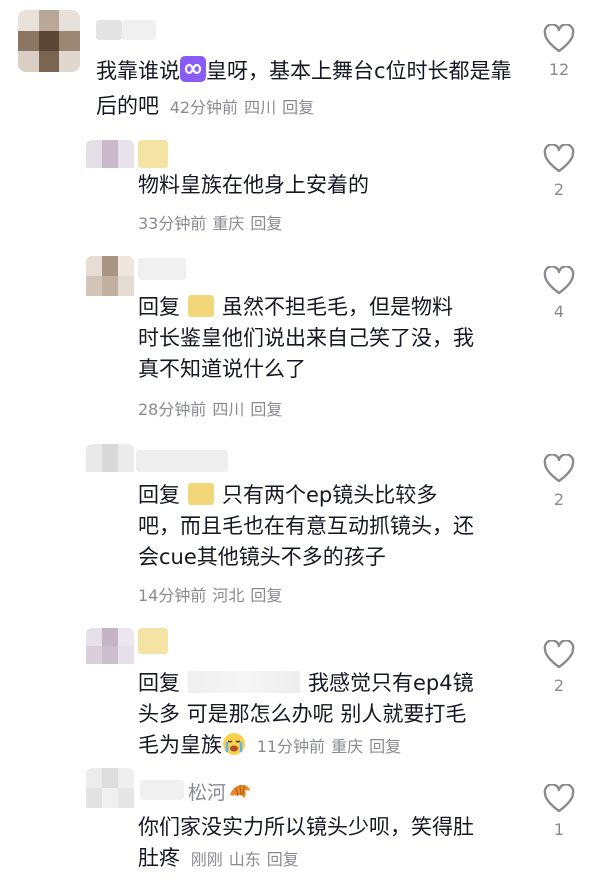 The width and height of the screenshot is (600, 891). What do you see at coordinates (253, 185) in the screenshot?
I see `comment-text-part: 物料皇族在他身上安着的` at bounding box center [253, 185].